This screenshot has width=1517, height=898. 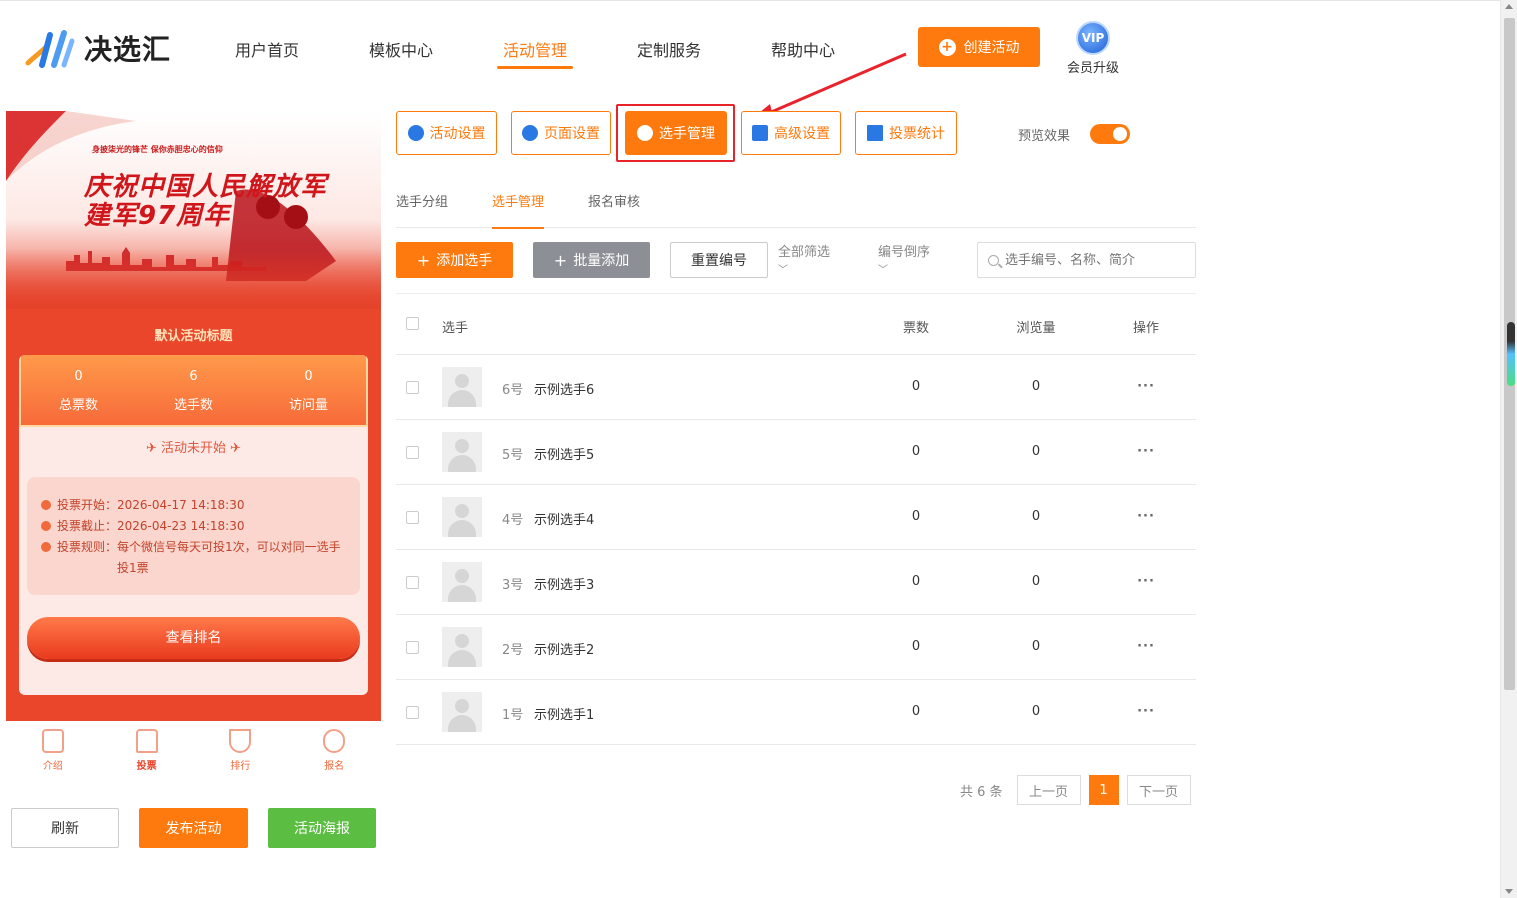 I want to click on refresh-button: 刷新, so click(x=65, y=828).